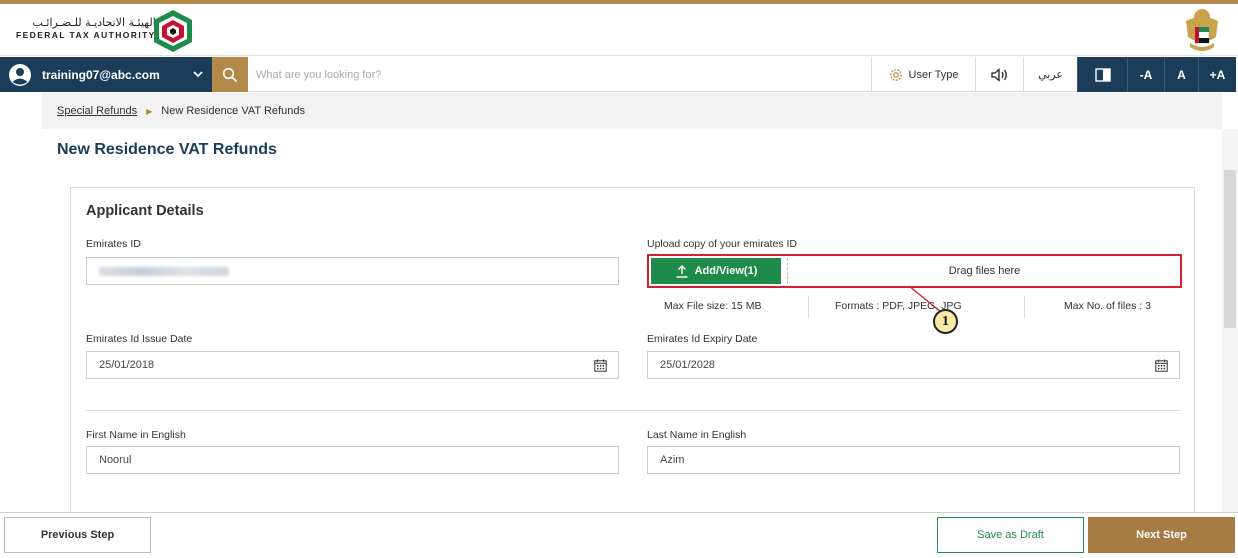 The image size is (1238, 558). What do you see at coordinates (1145, 74) in the screenshot?
I see `font-decrease-button: -A` at bounding box center [1145, 74].